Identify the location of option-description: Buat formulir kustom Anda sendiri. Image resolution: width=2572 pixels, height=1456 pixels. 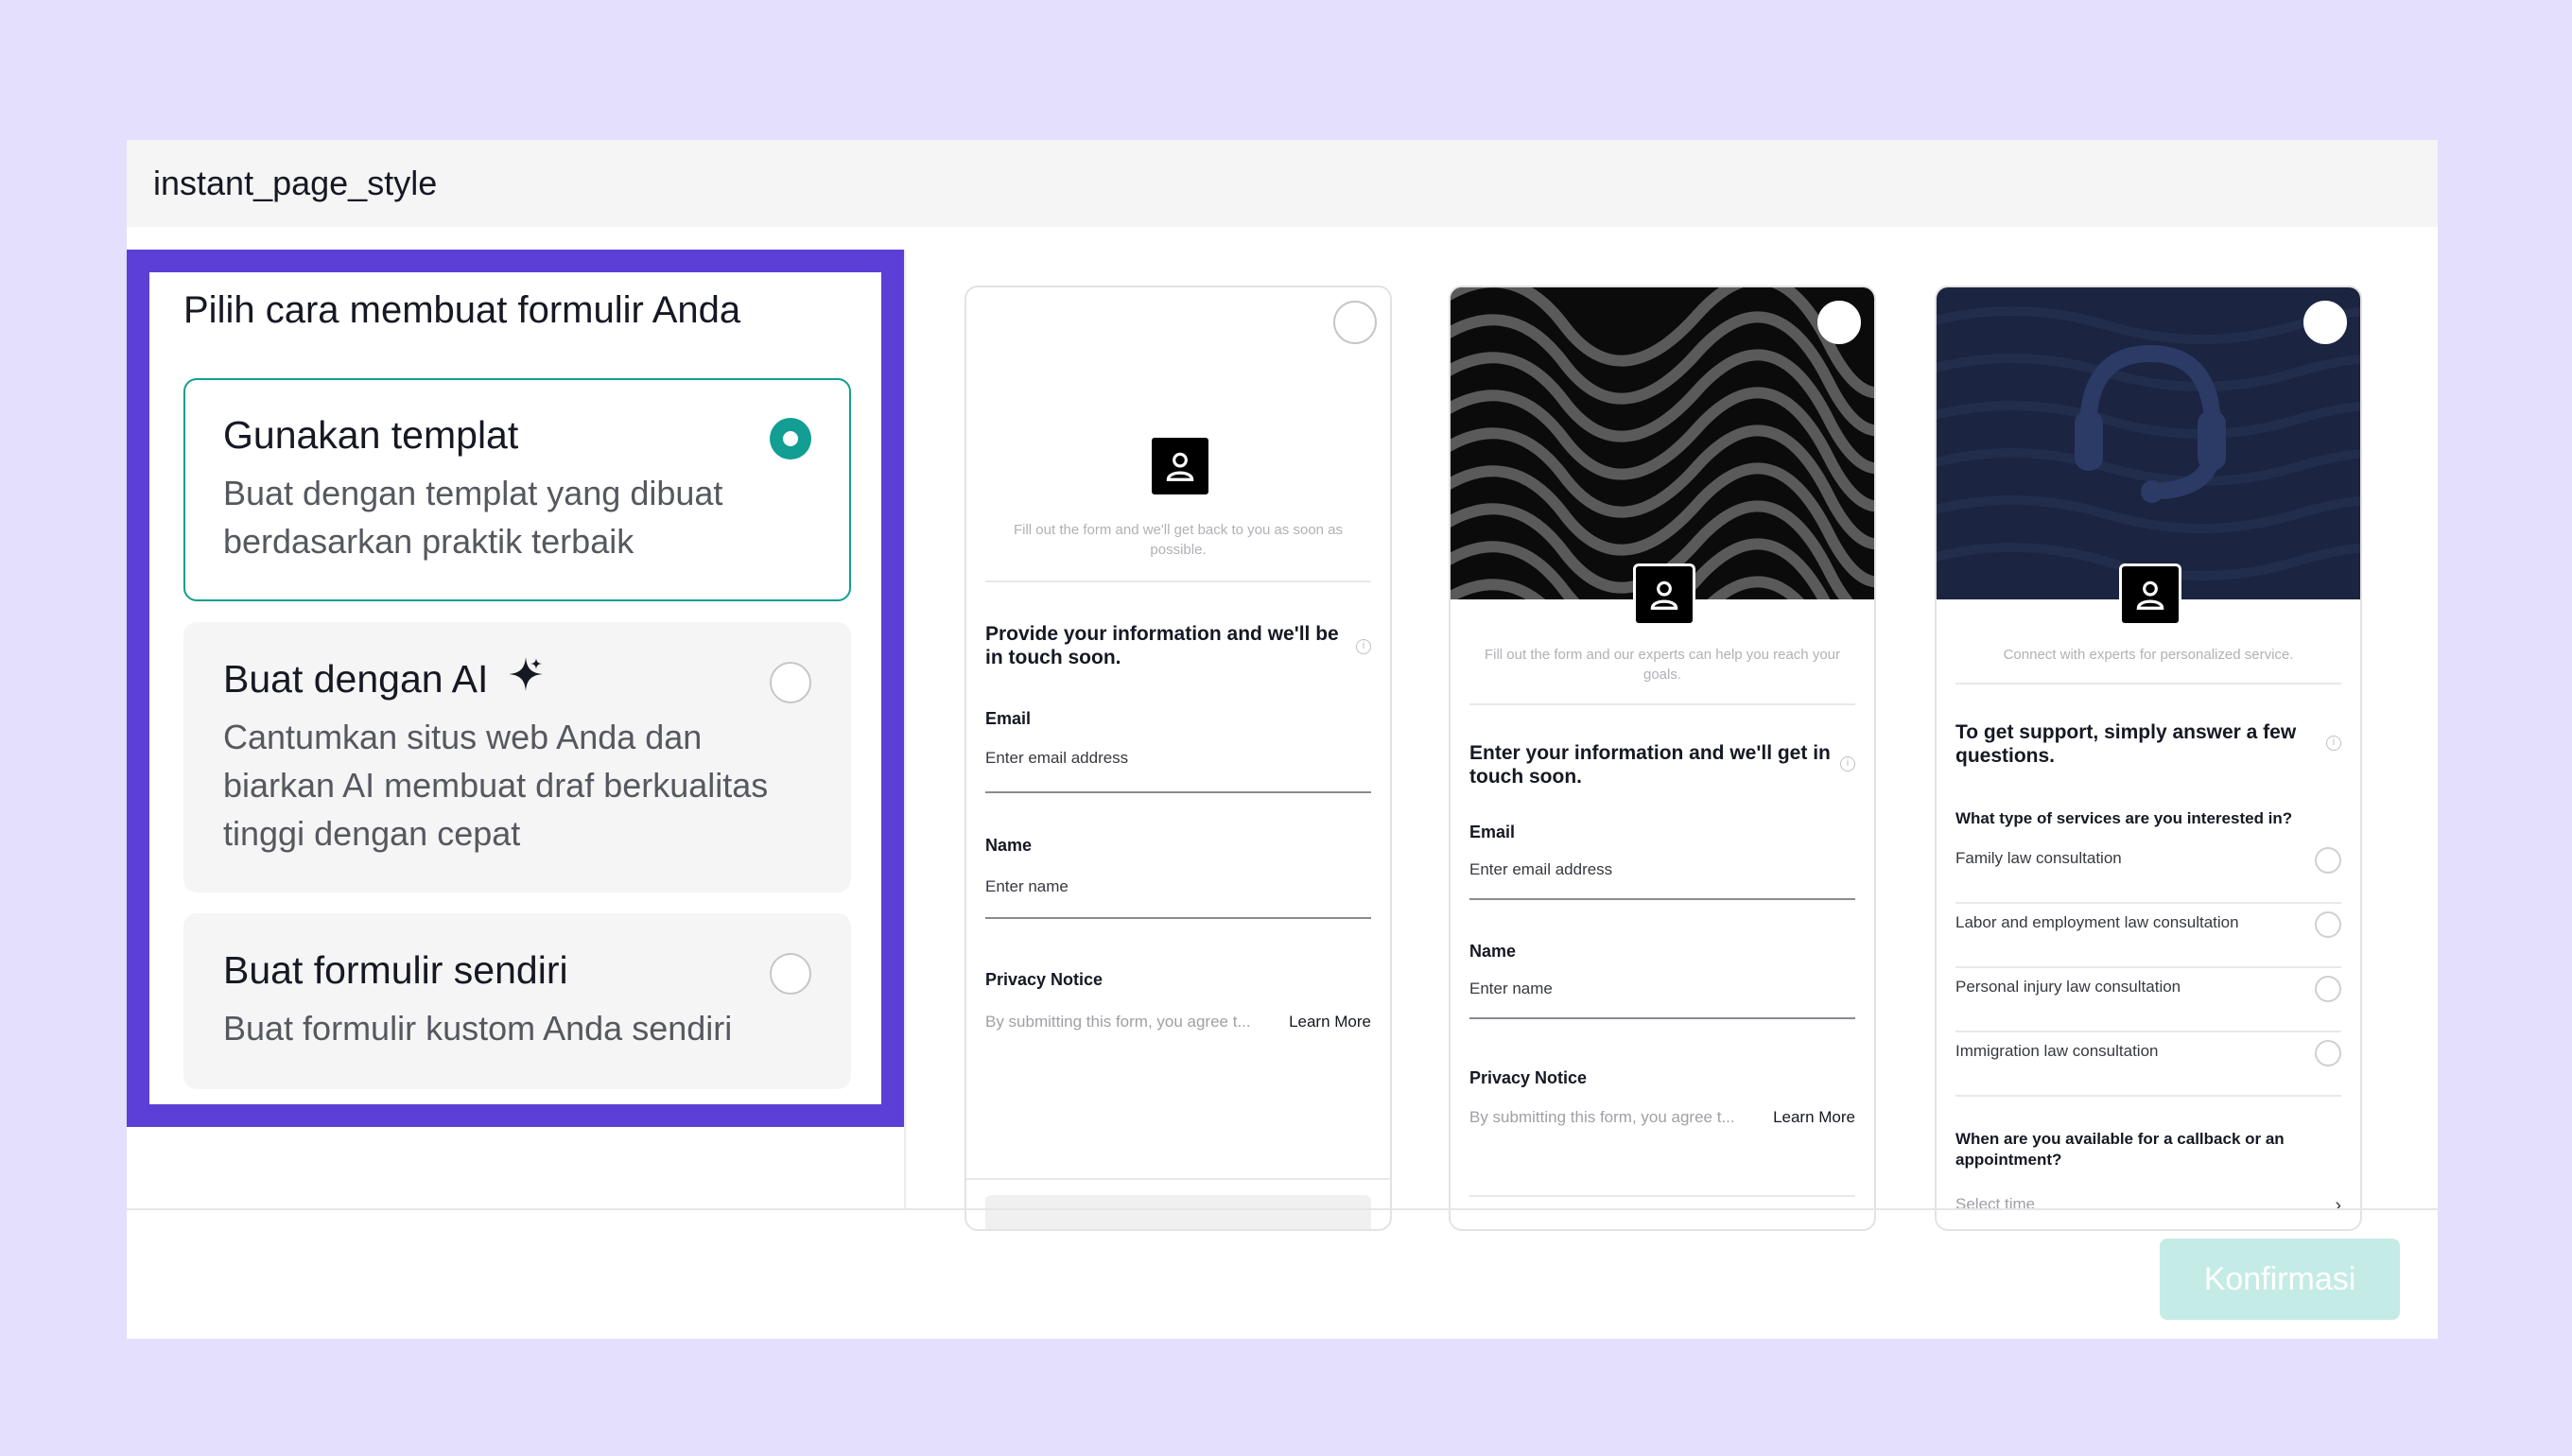
(478, 1028).